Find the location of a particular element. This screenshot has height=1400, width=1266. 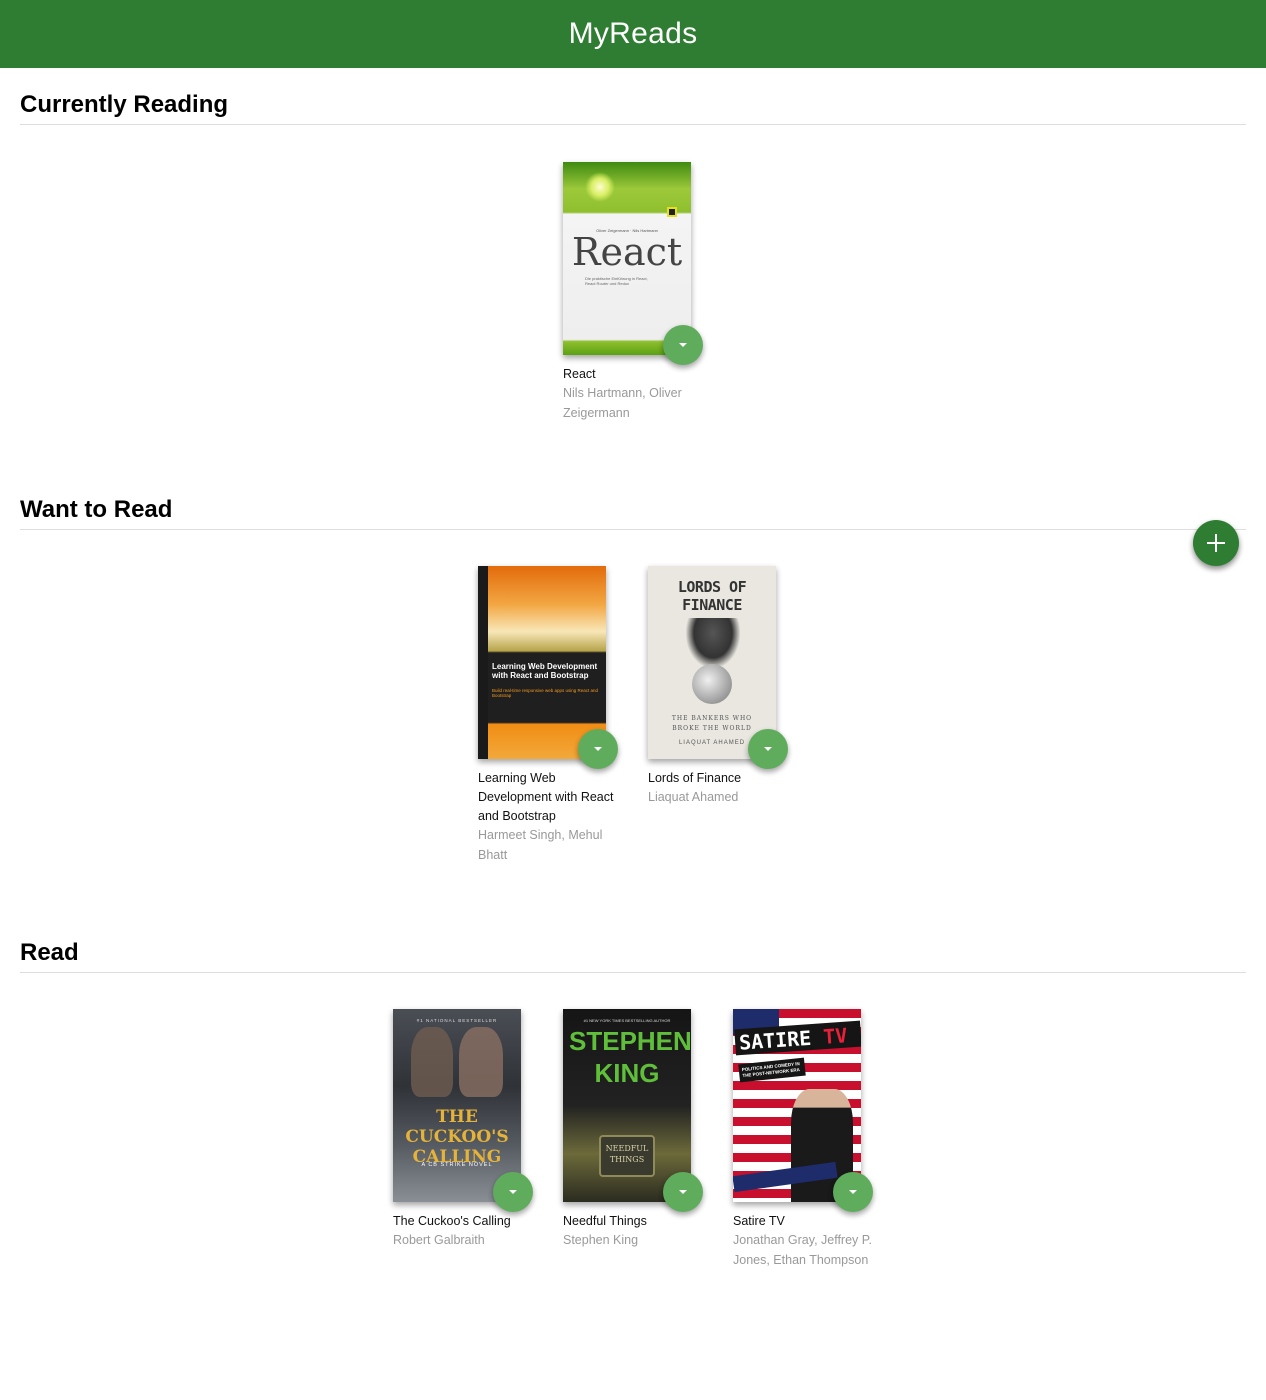

cover-top-text: #1 NATIONAL BESTSELLER is located at coordinates (457, 1020).